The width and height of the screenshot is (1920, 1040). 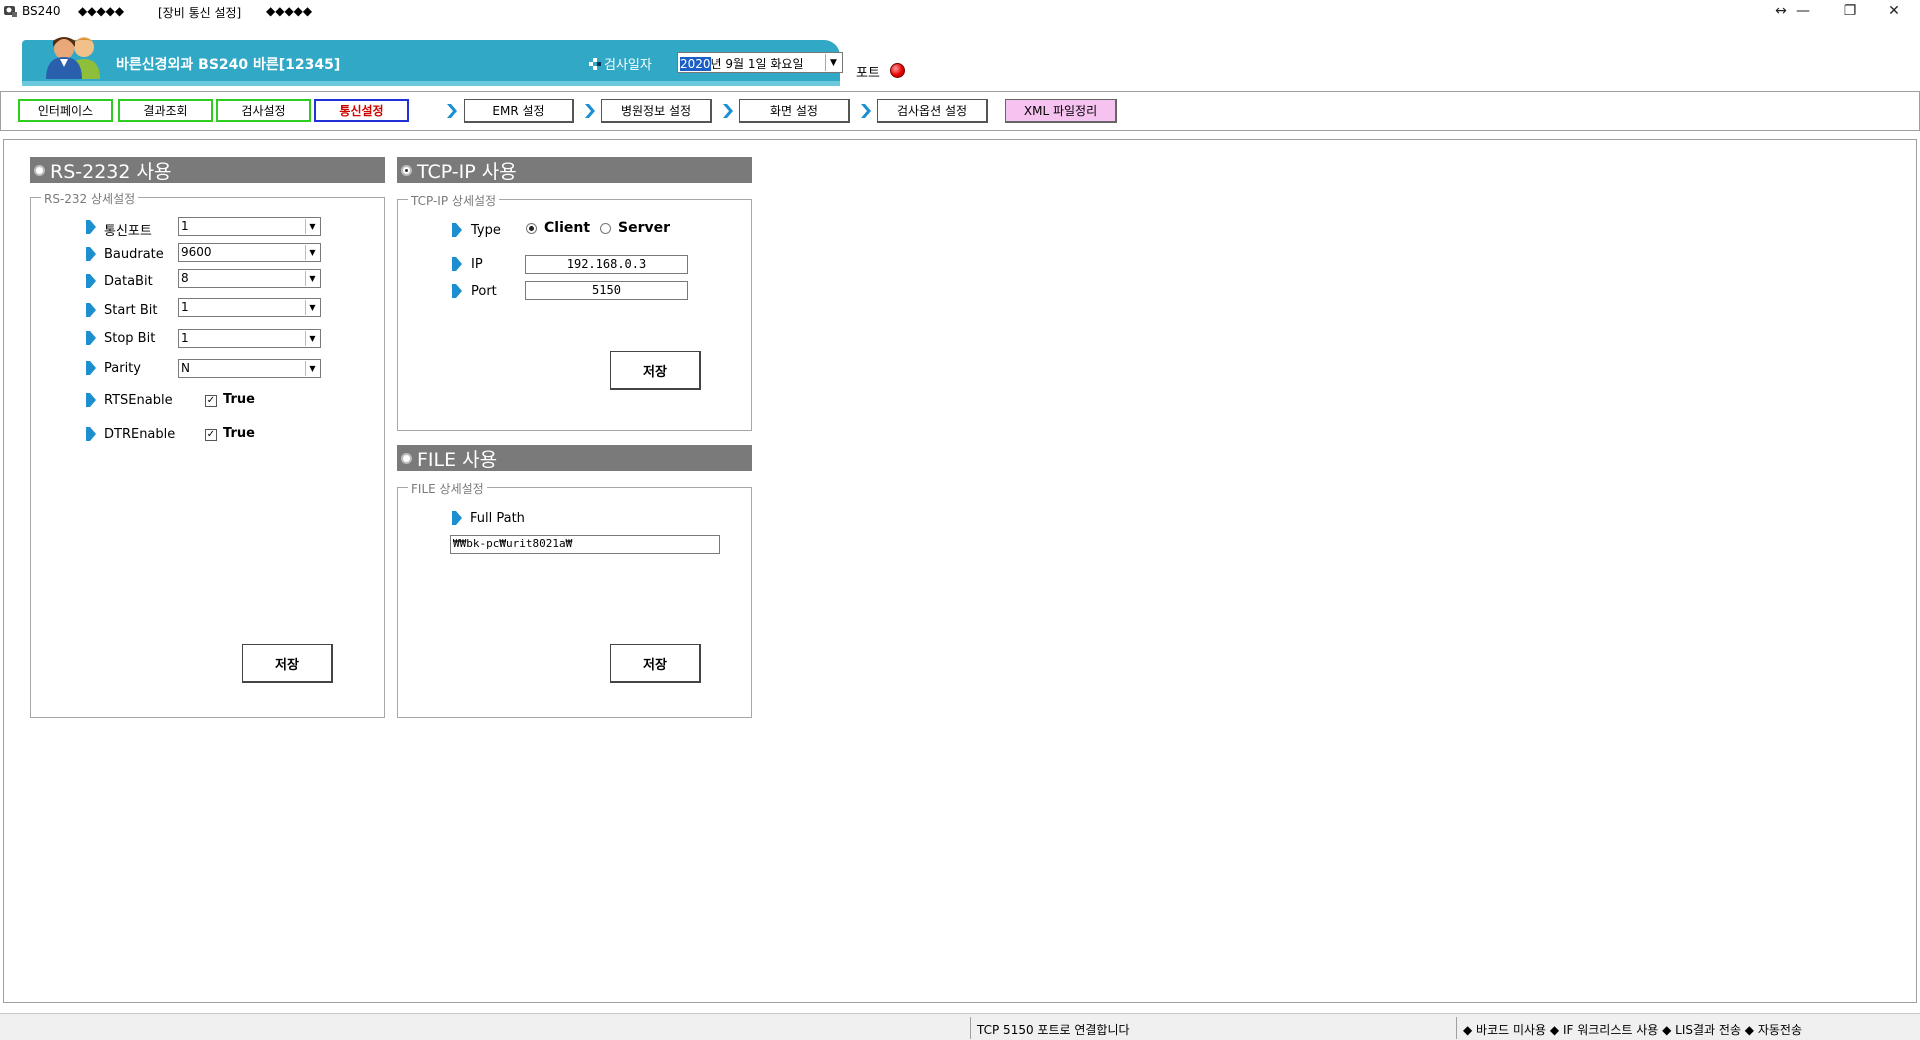 What do you see at coordinates (457, 459) in the screenshot?
I see `file-header-label: FILE 사용` at bounding box center [457, 459].